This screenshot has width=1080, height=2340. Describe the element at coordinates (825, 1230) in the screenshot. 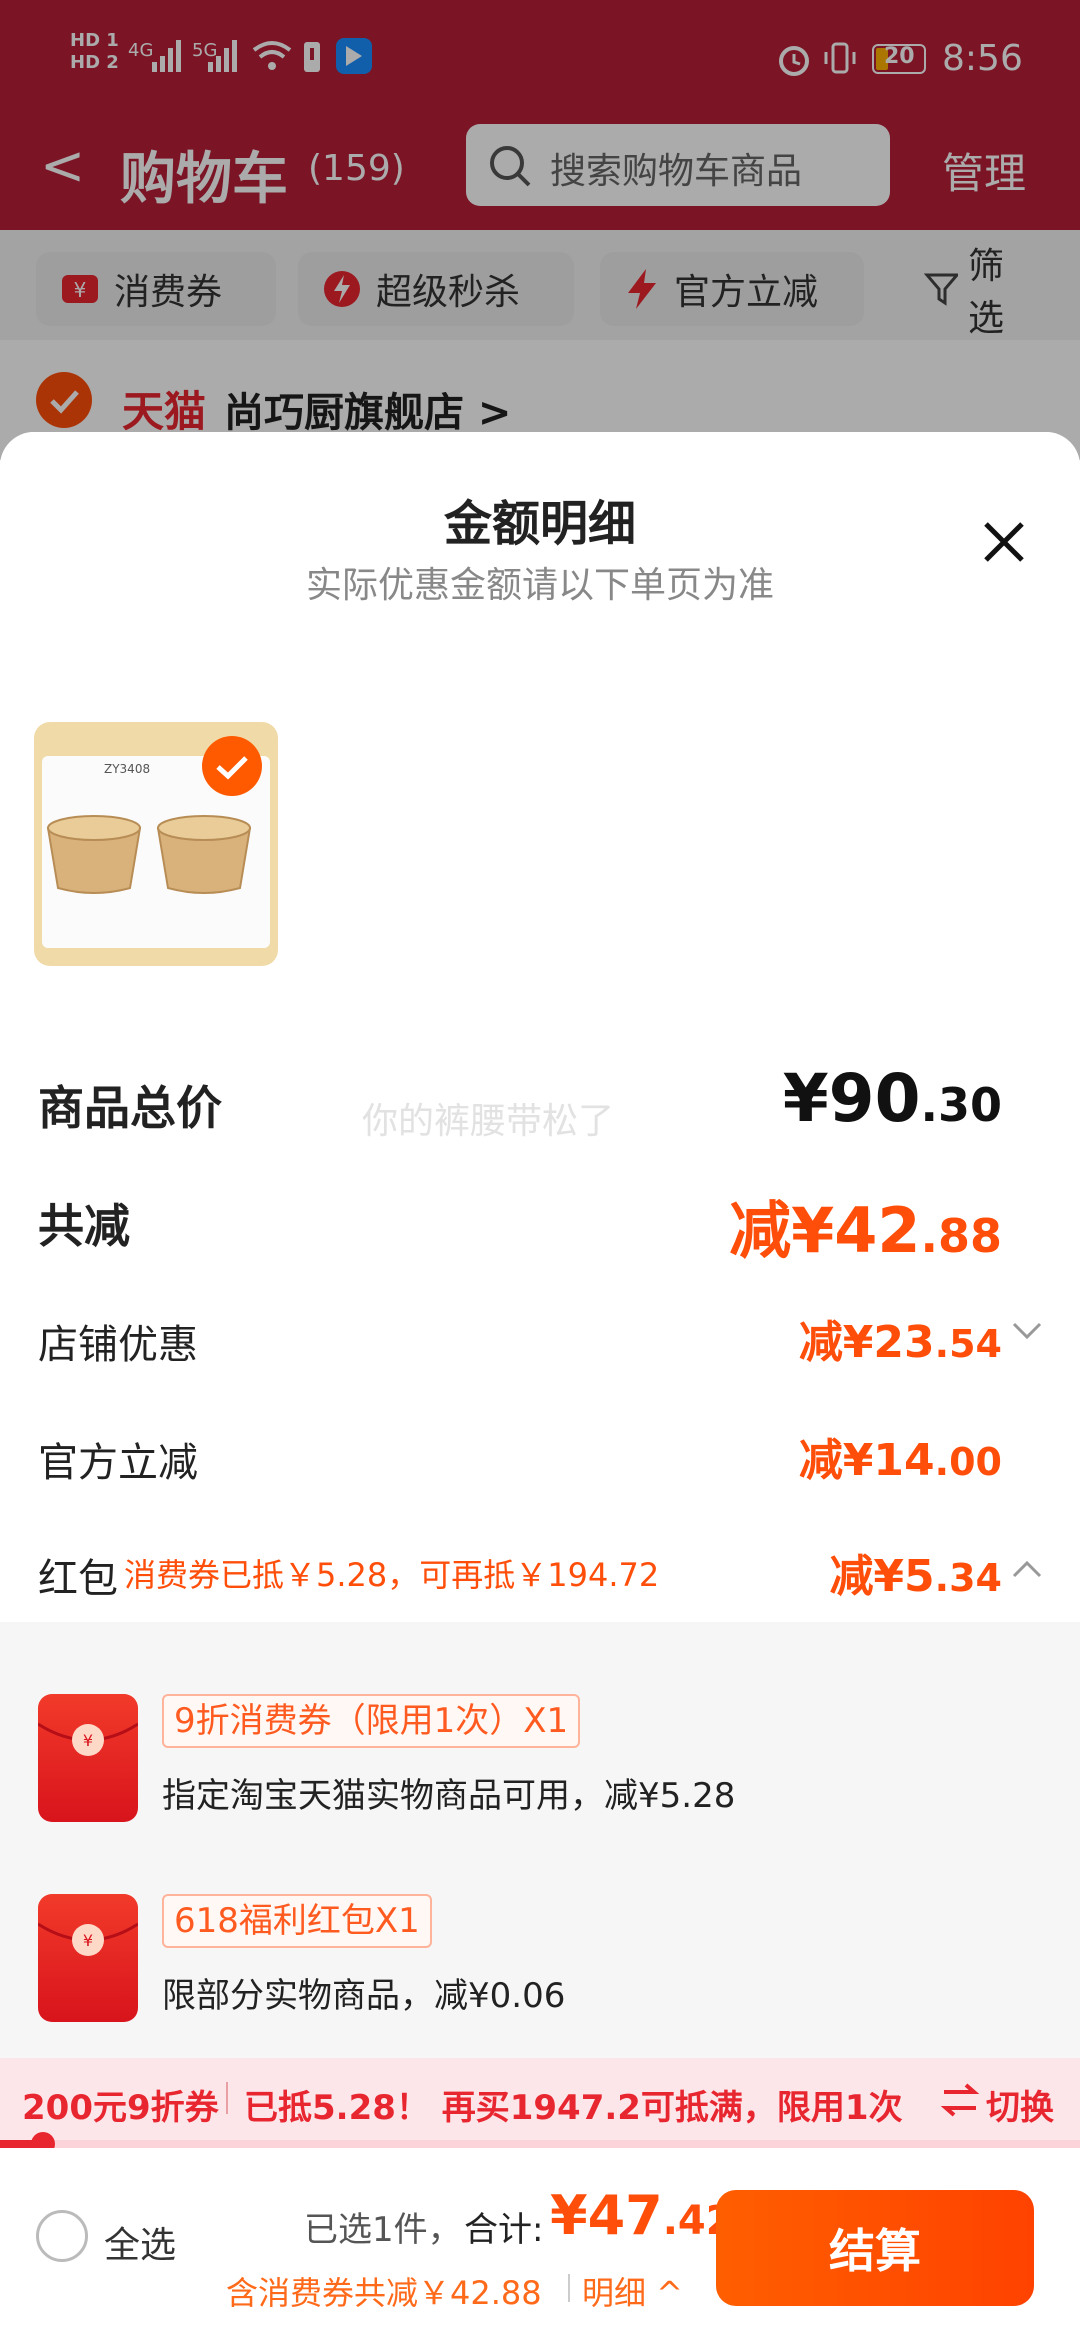

I see `discount-yuan: 减¥42` at that location.